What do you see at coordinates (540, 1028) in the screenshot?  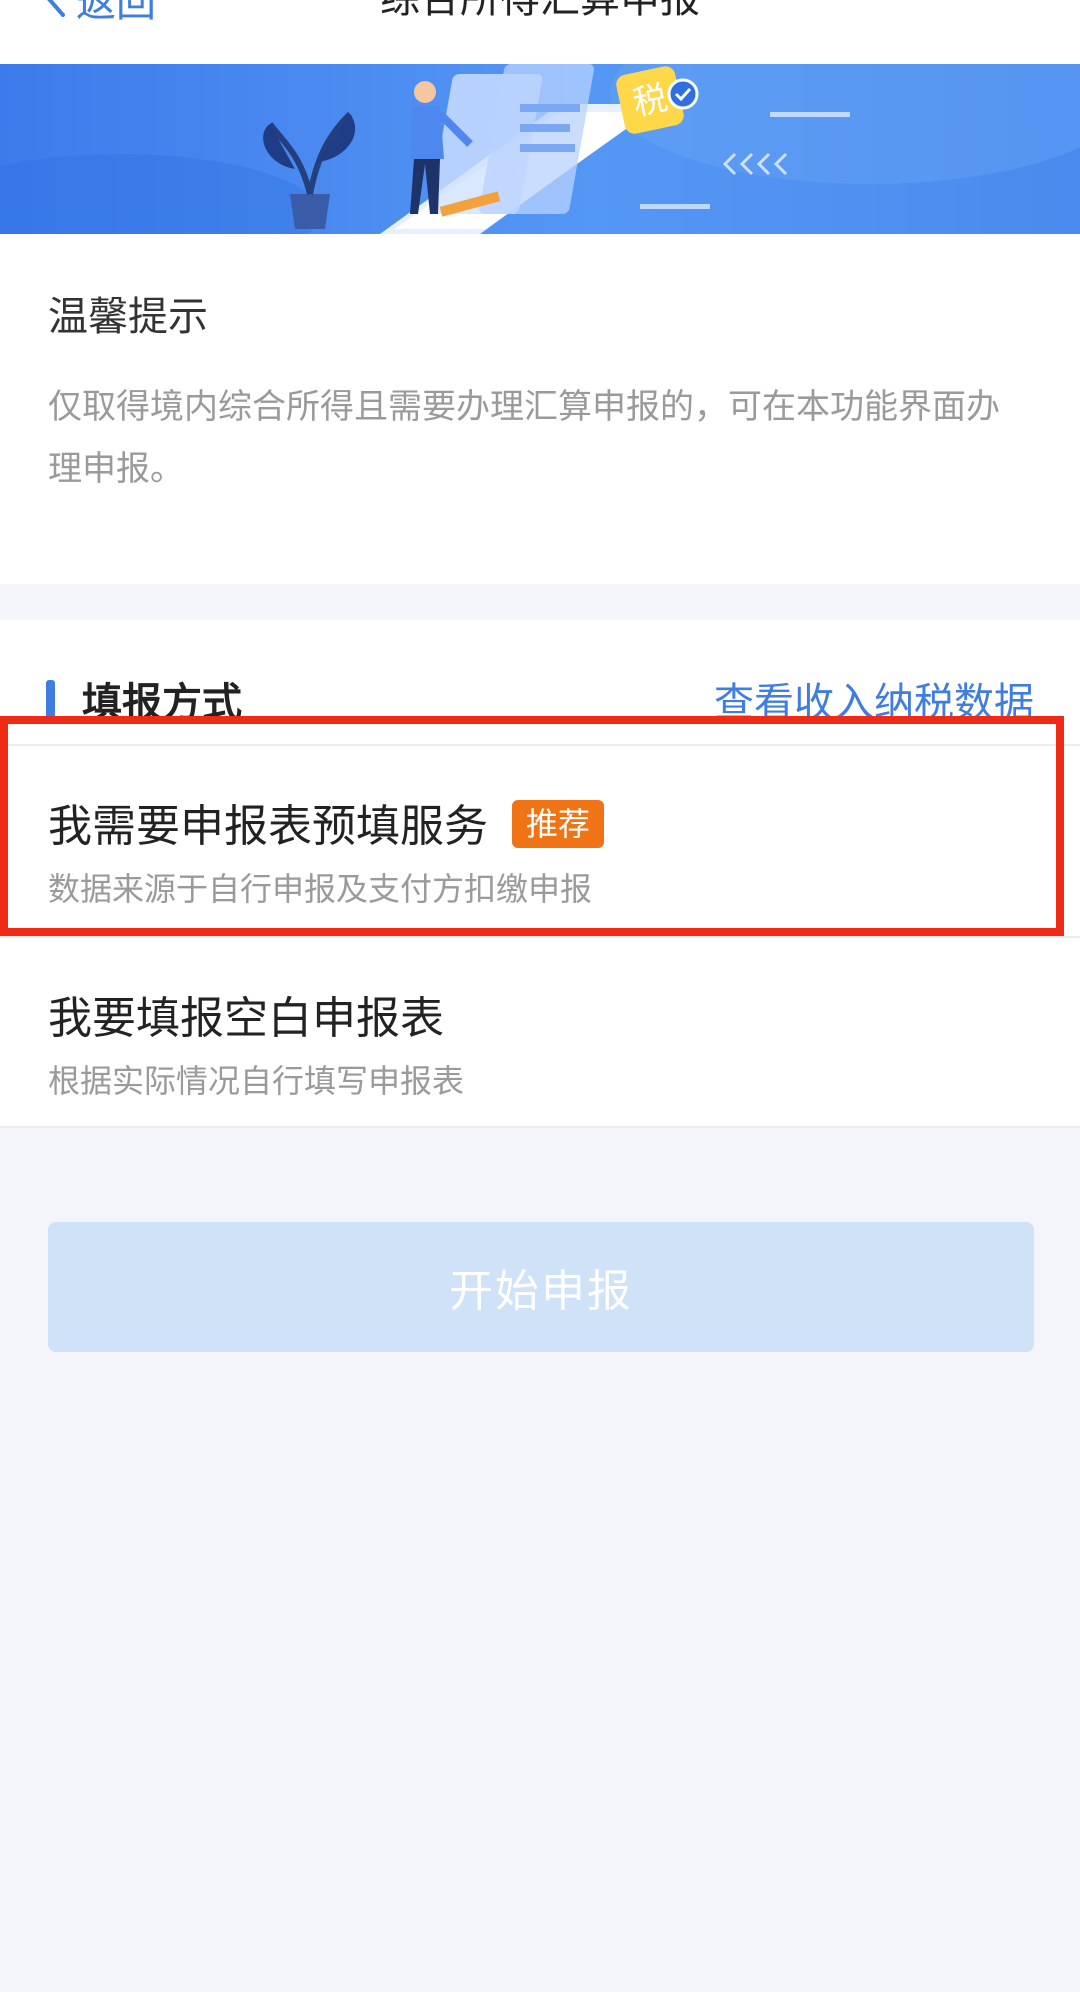 I see `option-blank-form: 我要填报空白申报表 根据实际情况自行填写申报表` at bounding box center [540, 1028].